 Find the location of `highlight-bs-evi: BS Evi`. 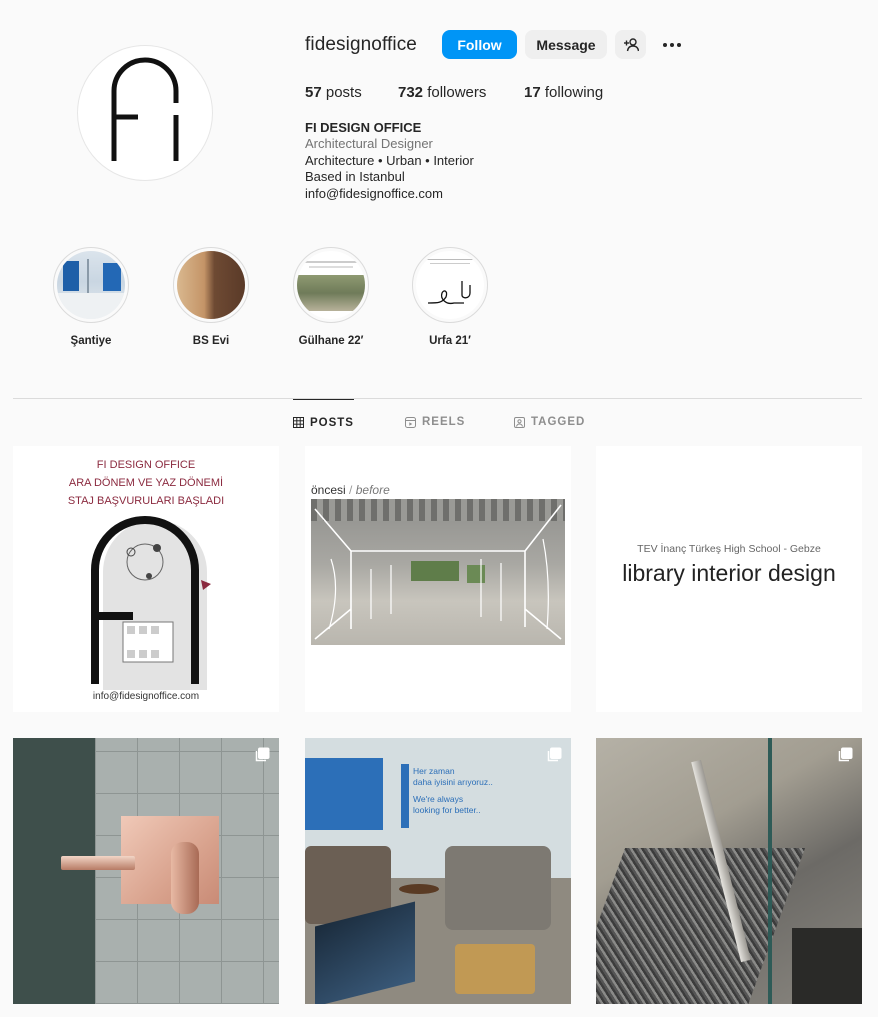

highlight-bs-evi: BS Evi is located at coordinates (211, 297).